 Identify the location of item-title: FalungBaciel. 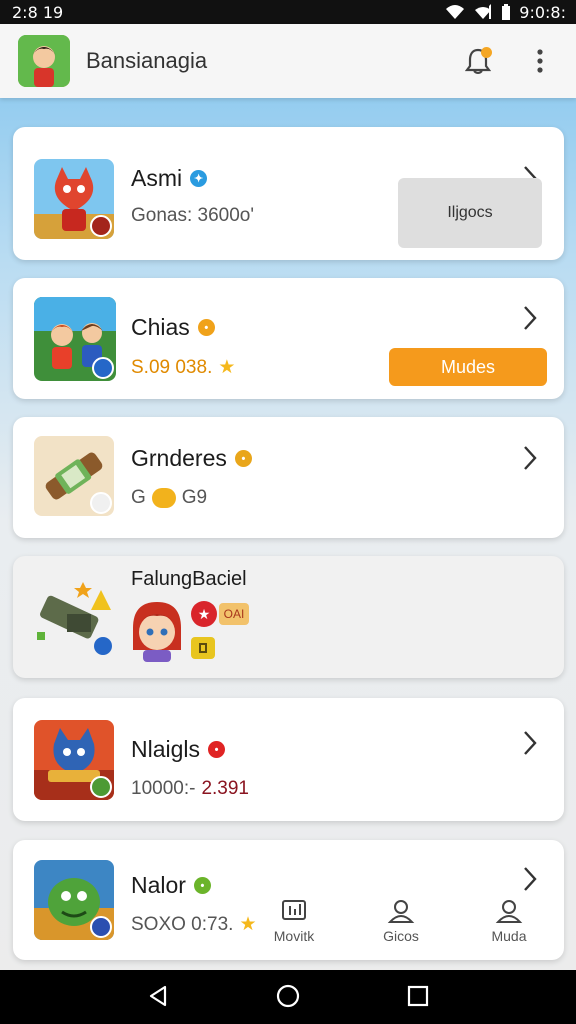
(189, 579).